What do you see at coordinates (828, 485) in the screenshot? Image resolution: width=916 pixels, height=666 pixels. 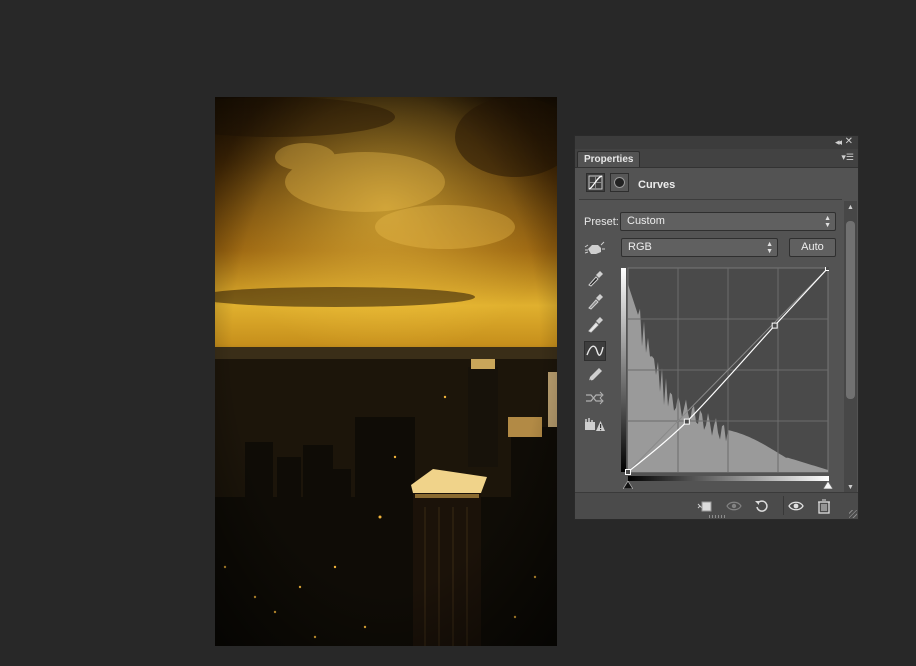 I see `white-point-slider` at bounding box center [828, 485].